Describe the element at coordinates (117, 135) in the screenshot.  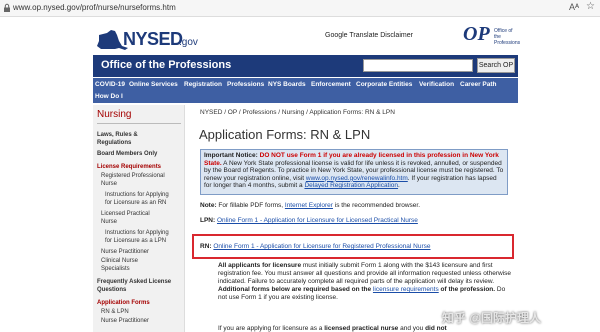
I see `sidebar-item-laws: Laws, Rules &` at that location.